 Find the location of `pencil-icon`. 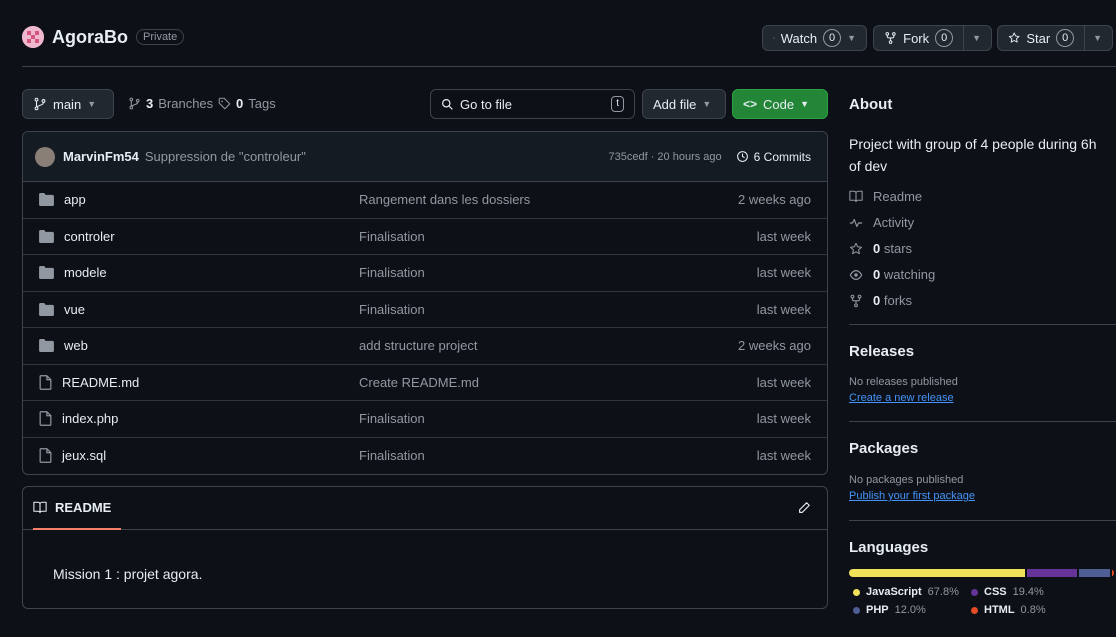

pencil-icon is located at coordinates (804, 508).